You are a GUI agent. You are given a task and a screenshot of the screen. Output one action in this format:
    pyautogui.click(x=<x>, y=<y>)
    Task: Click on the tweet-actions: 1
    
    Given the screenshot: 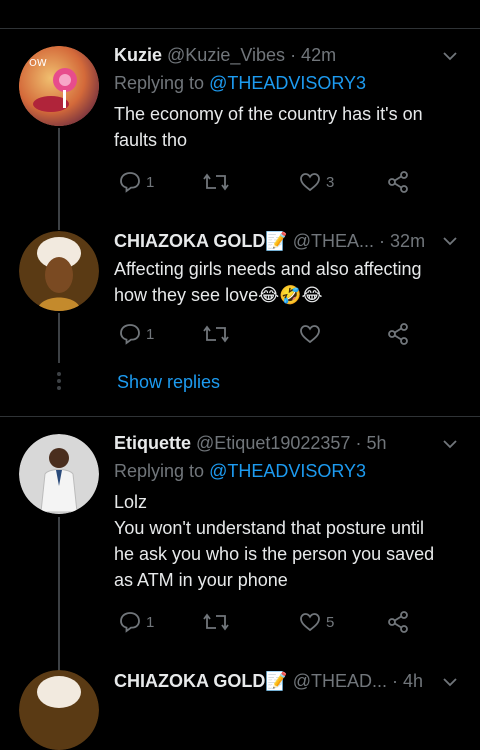 What is the action you would take?
    pyautogui.click(x=274, y=334)
    